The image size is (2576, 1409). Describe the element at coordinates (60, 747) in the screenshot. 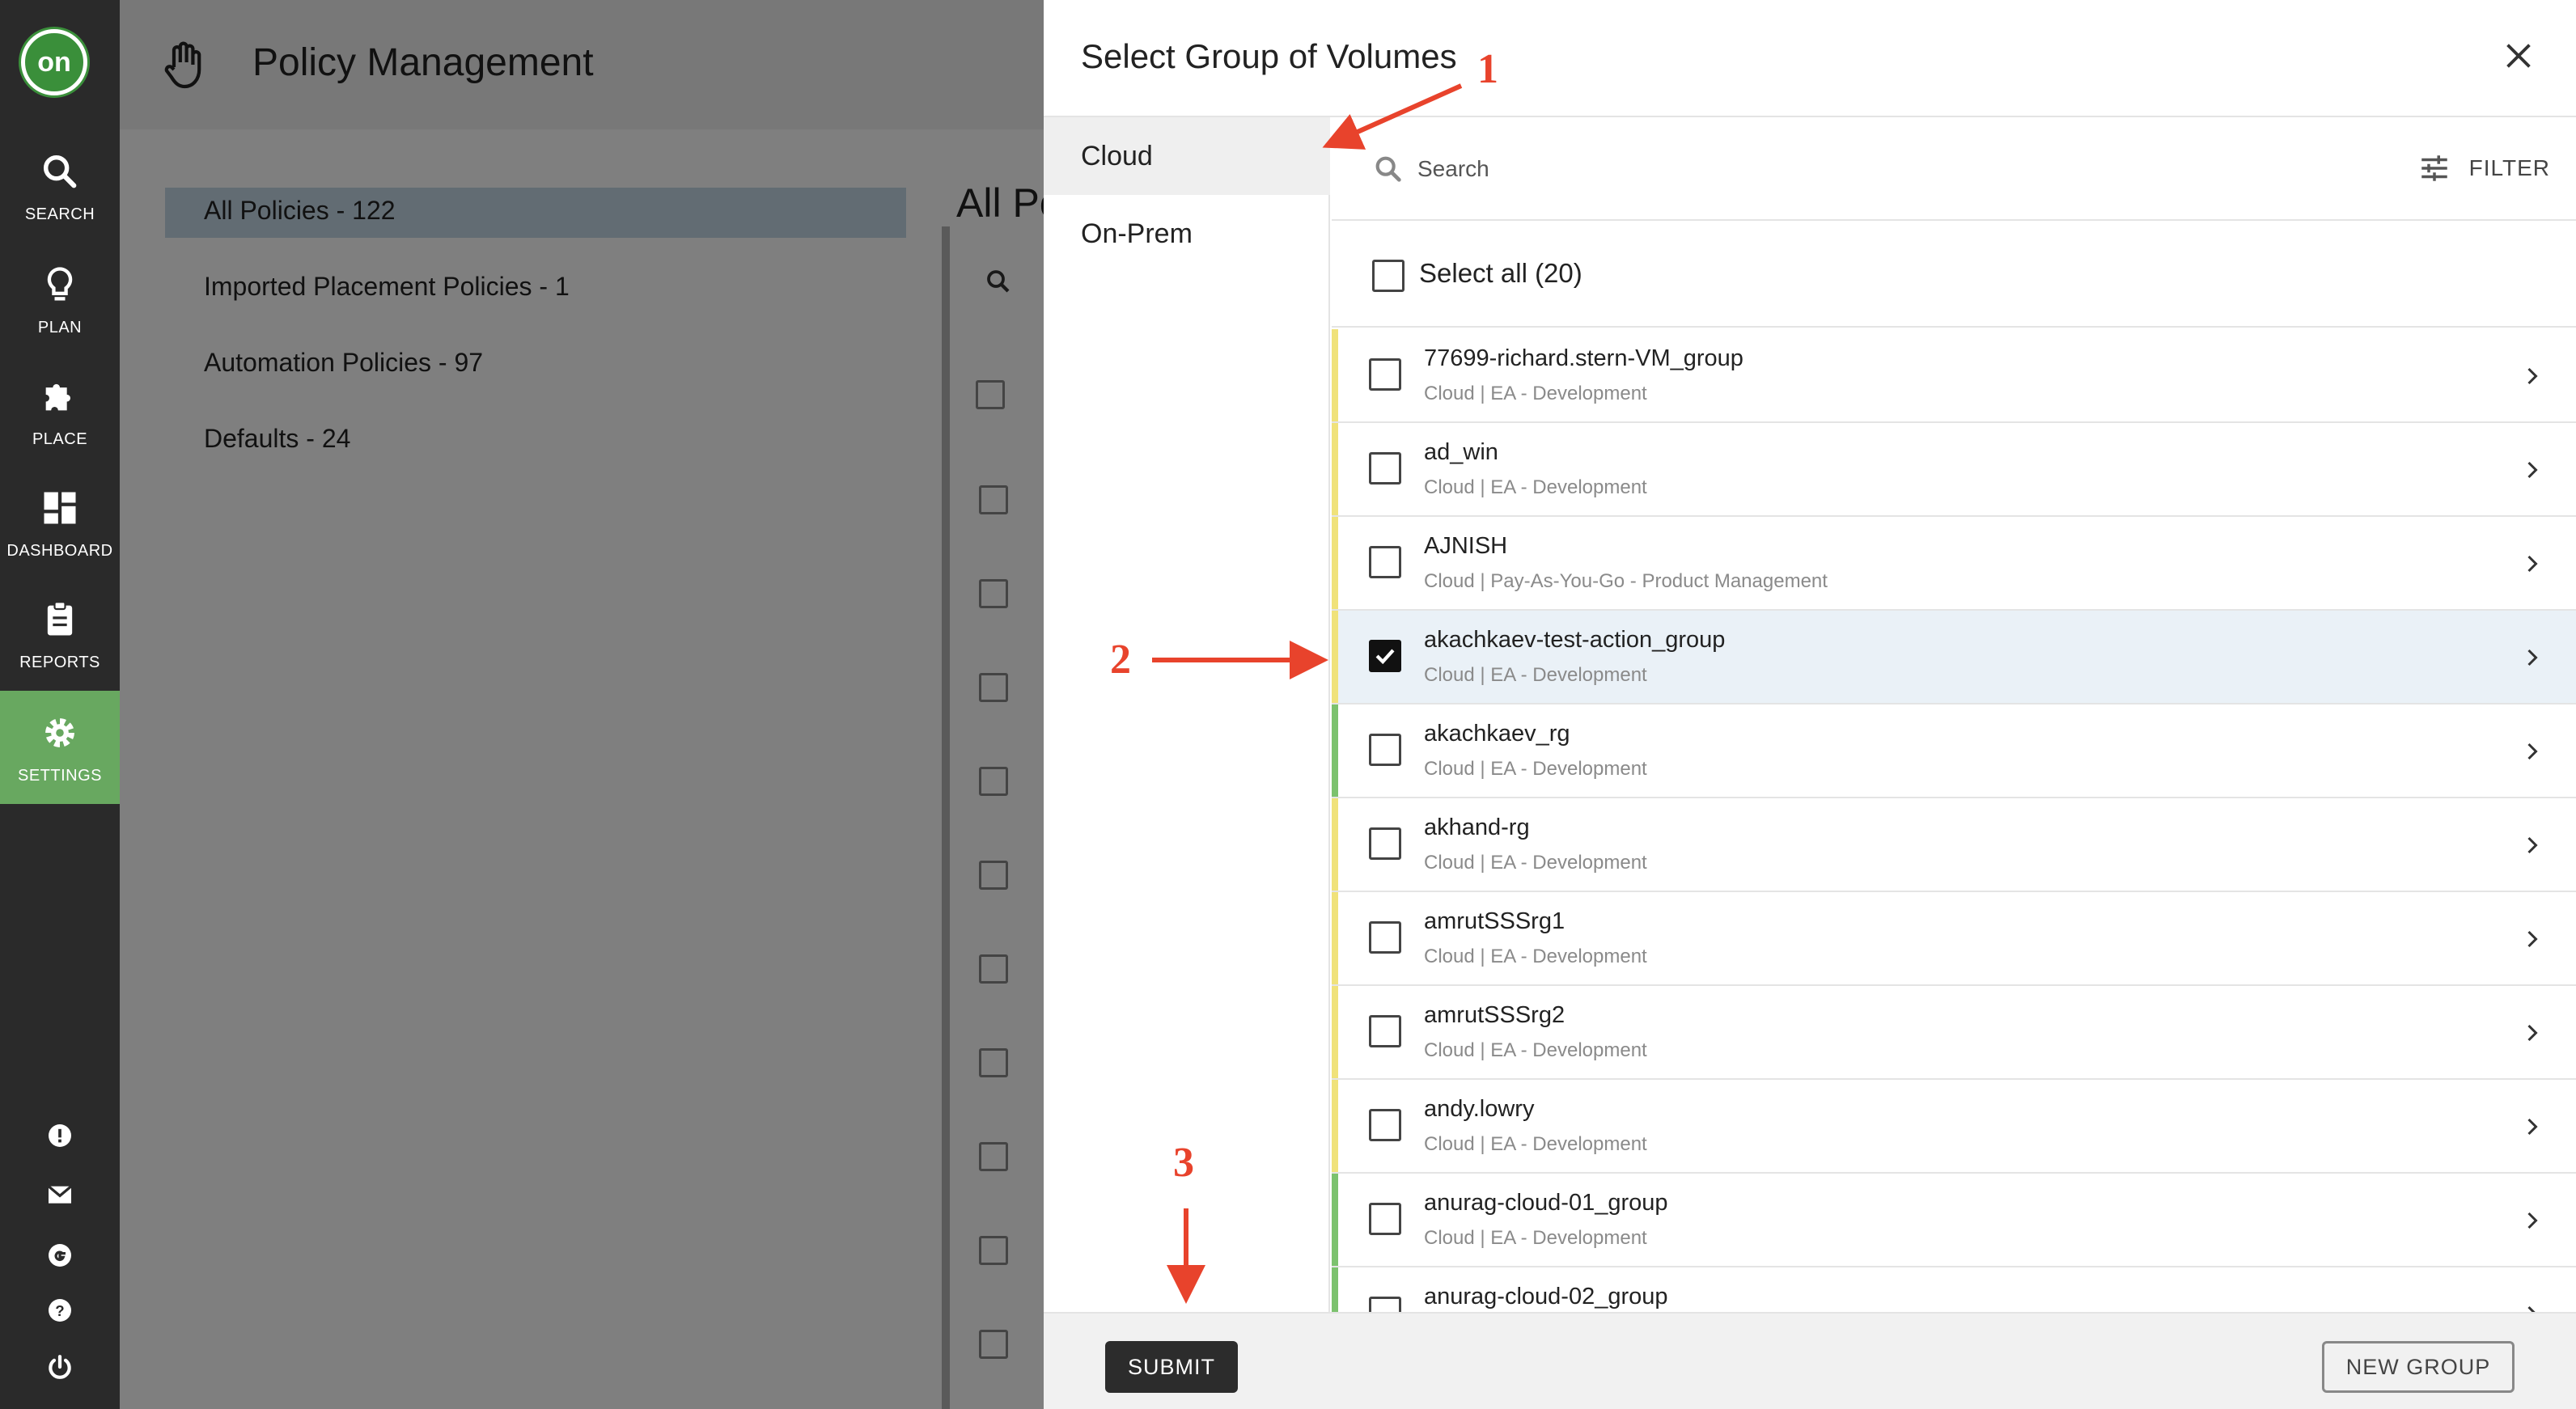

I see `nav-settings: SETTINGS` at that location.